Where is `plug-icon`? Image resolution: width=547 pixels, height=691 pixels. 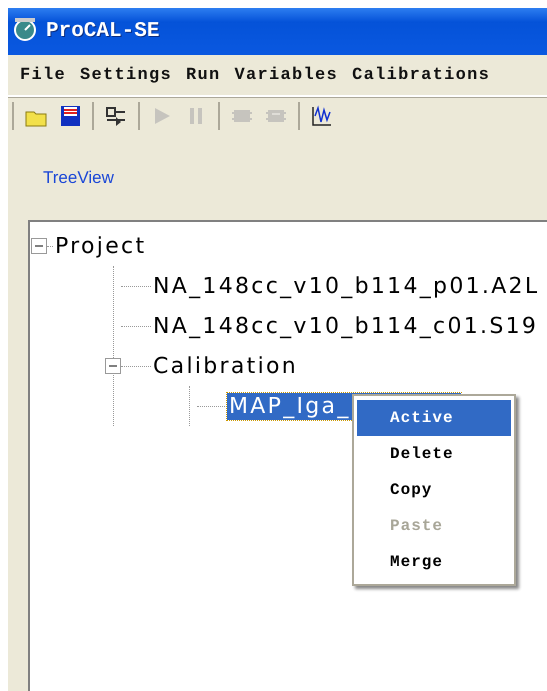 plug-icon is located at coordinates (116, 116).